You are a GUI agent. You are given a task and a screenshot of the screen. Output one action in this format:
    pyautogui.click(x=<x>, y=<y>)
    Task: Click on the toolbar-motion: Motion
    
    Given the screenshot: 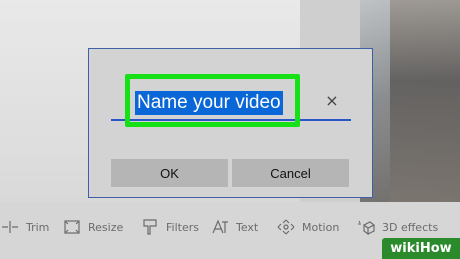 What is the action you would take?
    pyautogui.click(x=307, y=227)
    